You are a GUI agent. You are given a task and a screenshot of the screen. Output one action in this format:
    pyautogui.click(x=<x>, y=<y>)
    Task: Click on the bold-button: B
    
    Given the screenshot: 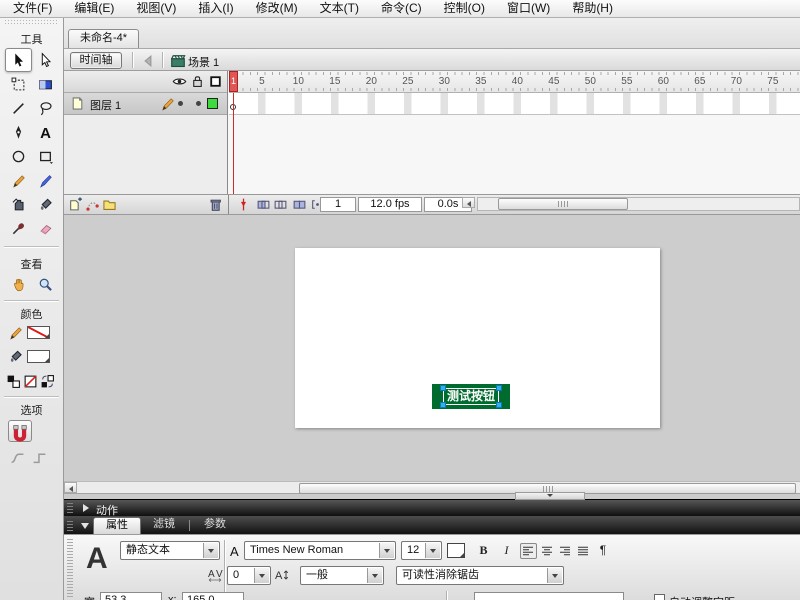 What is the action you would take?
    pyautogui.click(x=483, y=551)
    